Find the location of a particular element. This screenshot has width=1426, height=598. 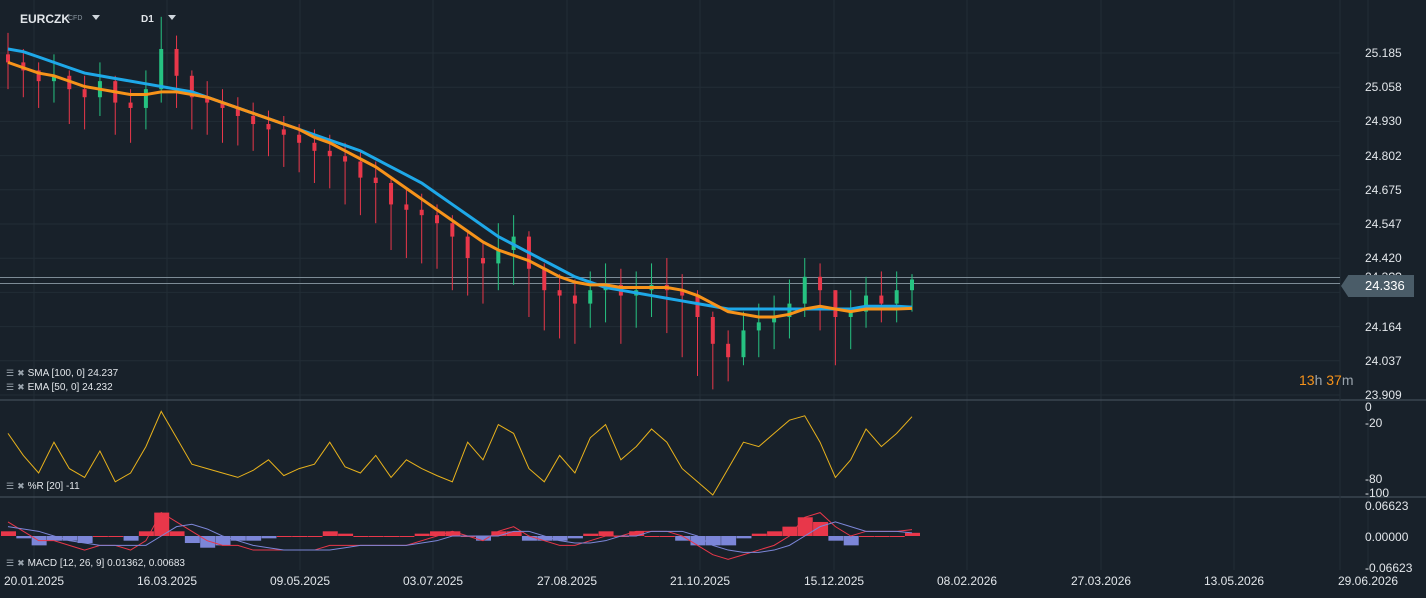

price-axis-label: 25.058 is located at coordinates (1383, 87).